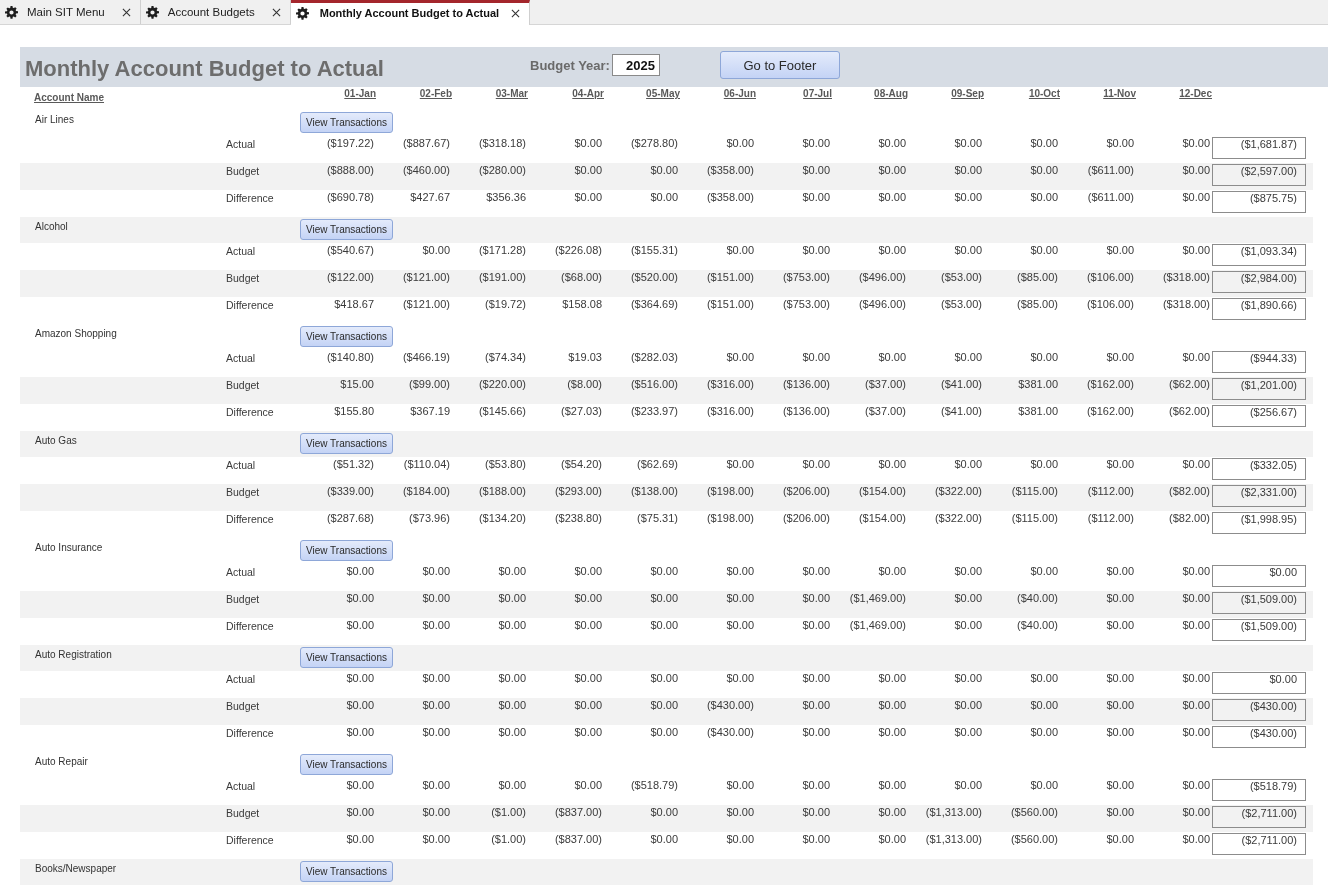  Describe the element at coordinates (1037, 277) in the screenshot. I see `amount: ($85.00)` at that location.